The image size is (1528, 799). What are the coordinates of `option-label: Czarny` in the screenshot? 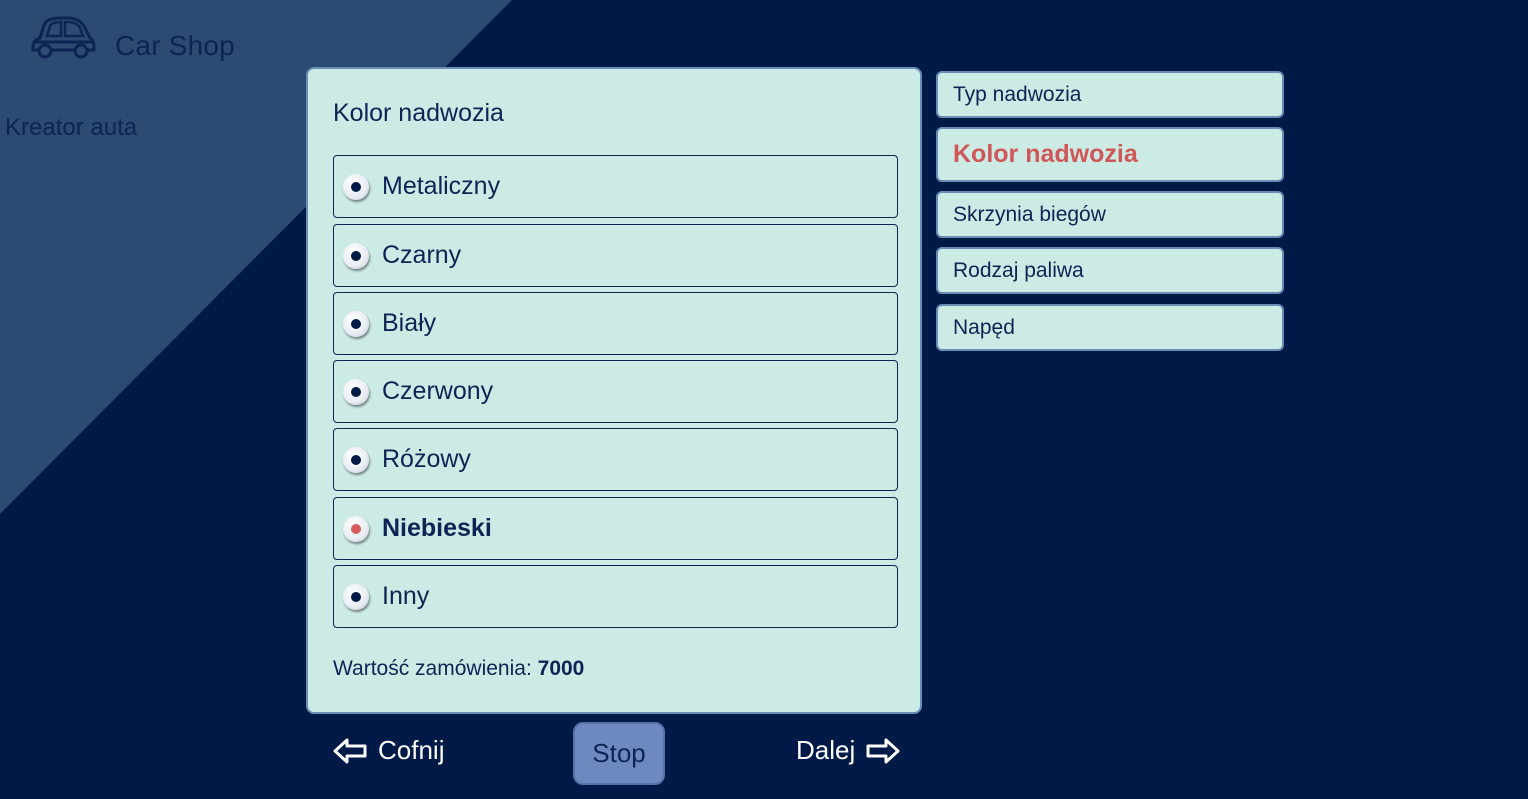 It's located at (422, 255).